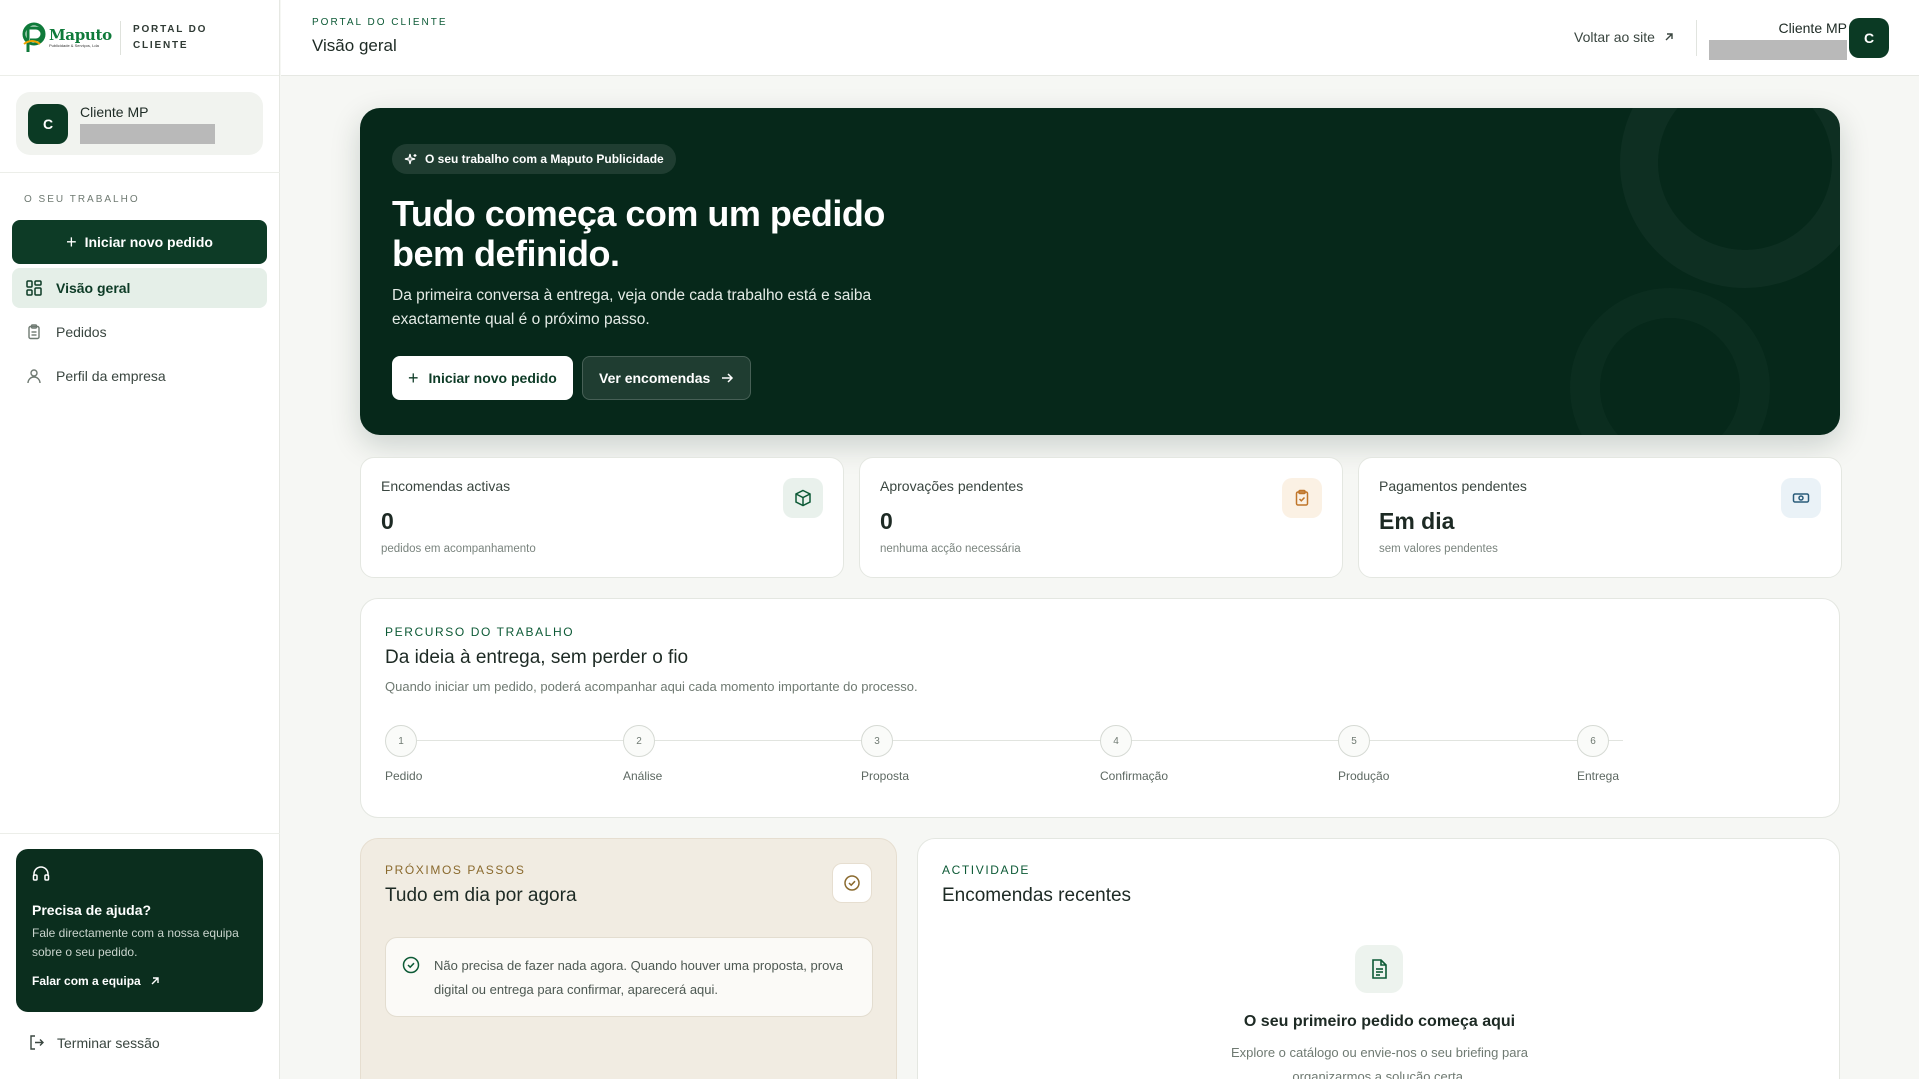 Image resolution: width=1919 pixels, height=1079 pixels. I want to click on page-title: Visão geral, so click(354, 45).